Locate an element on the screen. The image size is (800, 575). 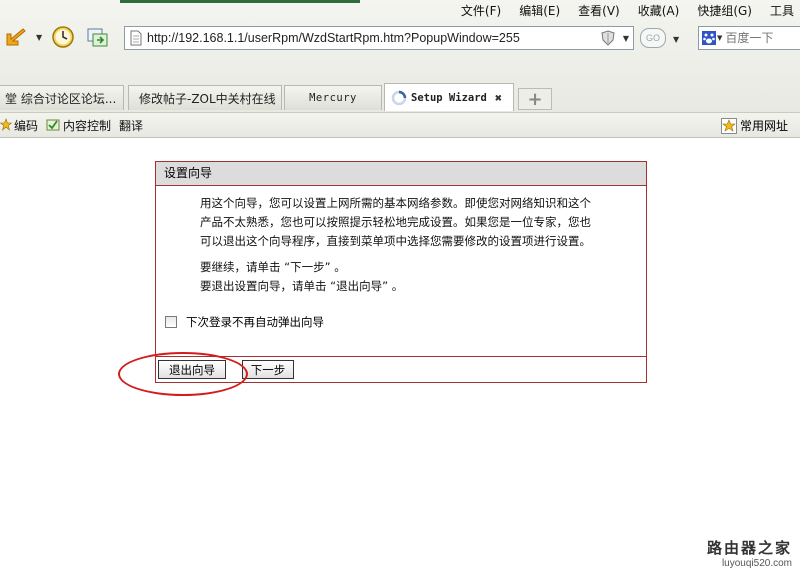
watermark-url: luyouqi520.com is located at coordinates (756, 563).